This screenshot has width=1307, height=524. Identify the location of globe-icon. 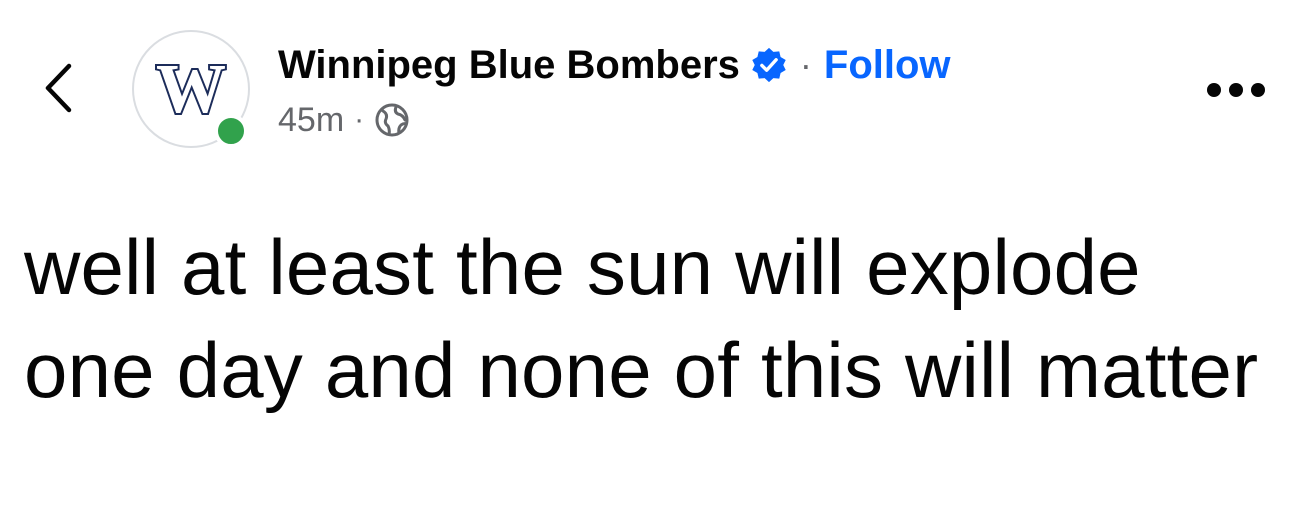
(392, 120).